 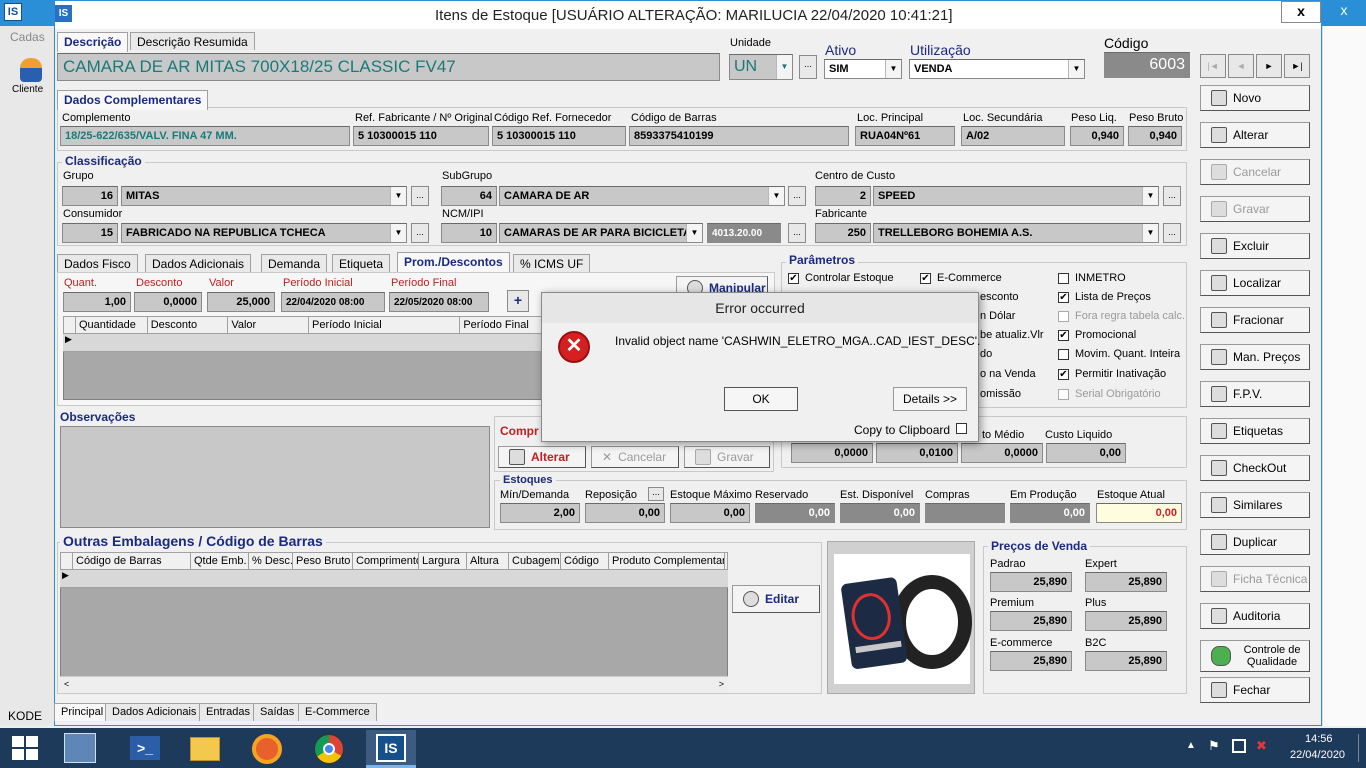 I want to click on loc-principal-field: RUA04Nº61, so click(x=905, y=136).